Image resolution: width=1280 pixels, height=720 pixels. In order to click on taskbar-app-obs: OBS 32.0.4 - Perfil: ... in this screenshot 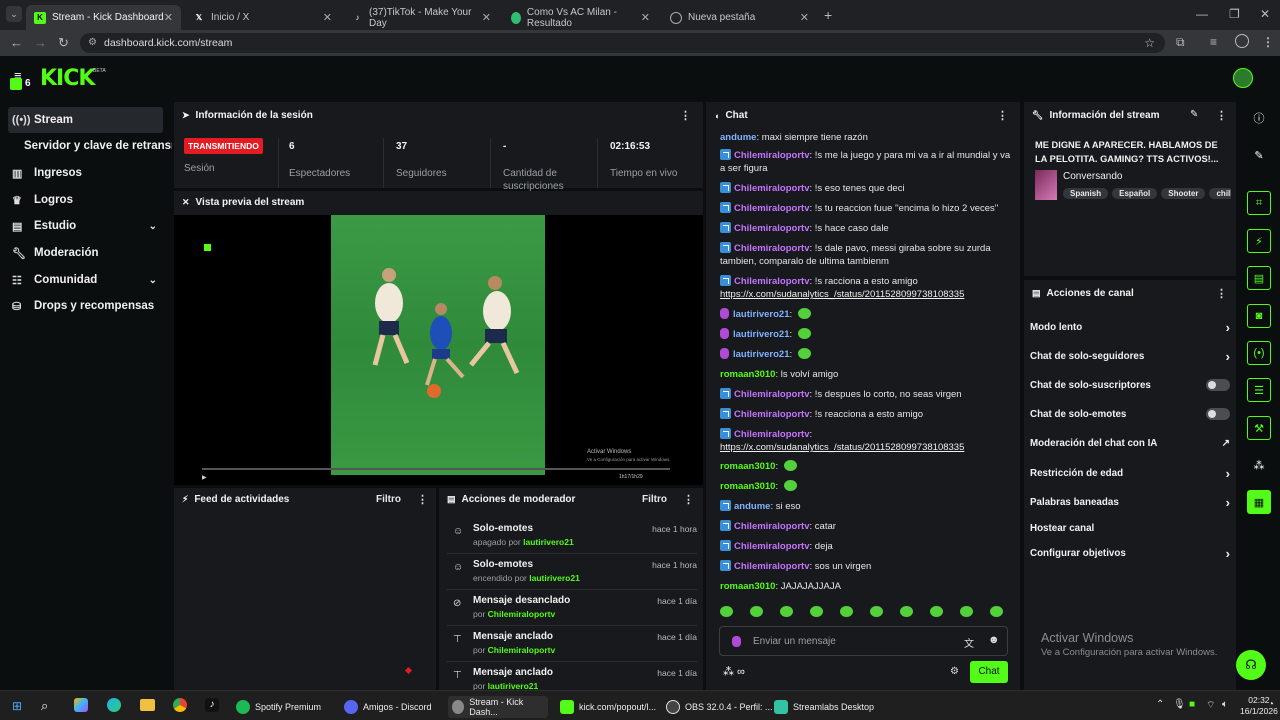, I will do `click(719, 707)`.